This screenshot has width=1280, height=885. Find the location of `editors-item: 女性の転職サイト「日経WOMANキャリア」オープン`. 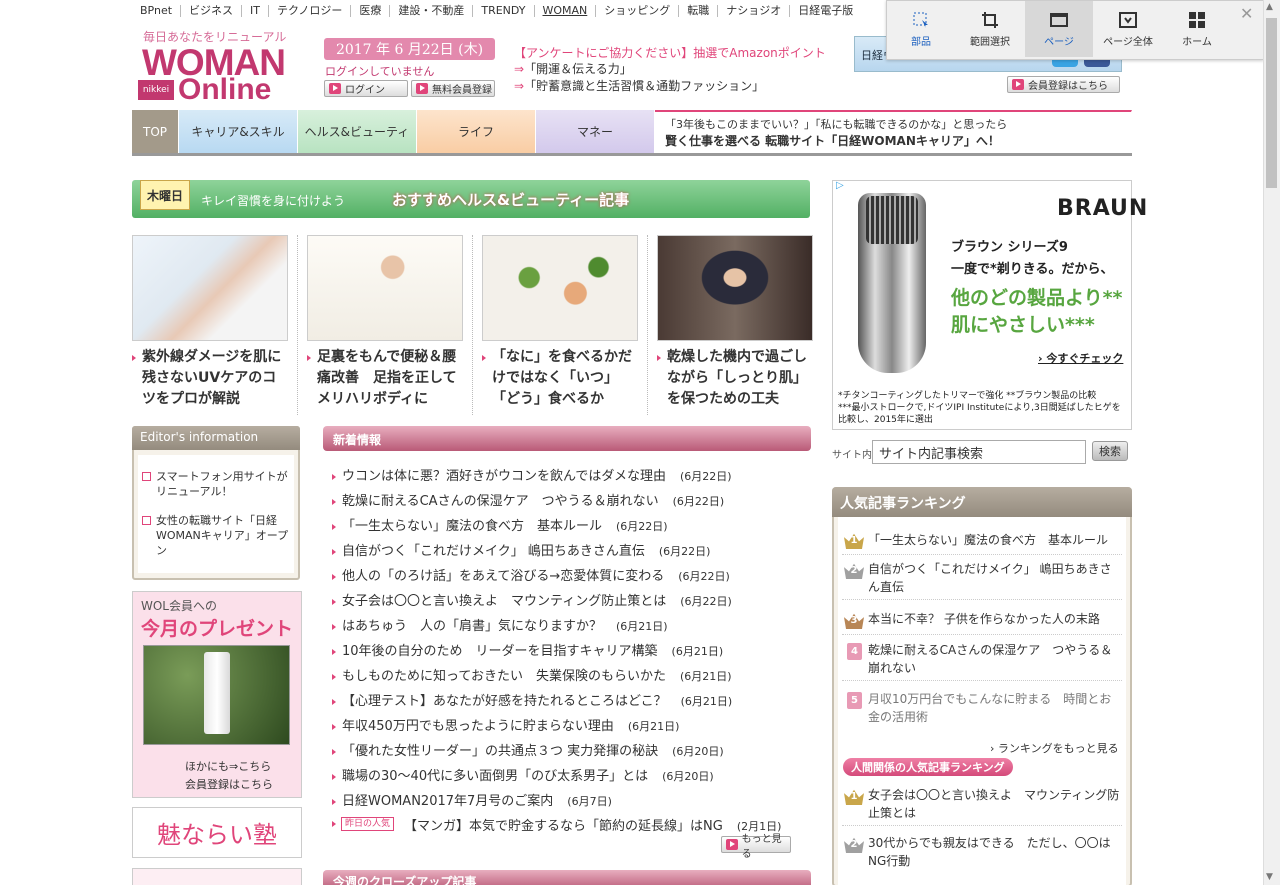

editors-item: 女性の転職サイト「日経WOMANキャリア」オープン is located at coordinates (216, 535).